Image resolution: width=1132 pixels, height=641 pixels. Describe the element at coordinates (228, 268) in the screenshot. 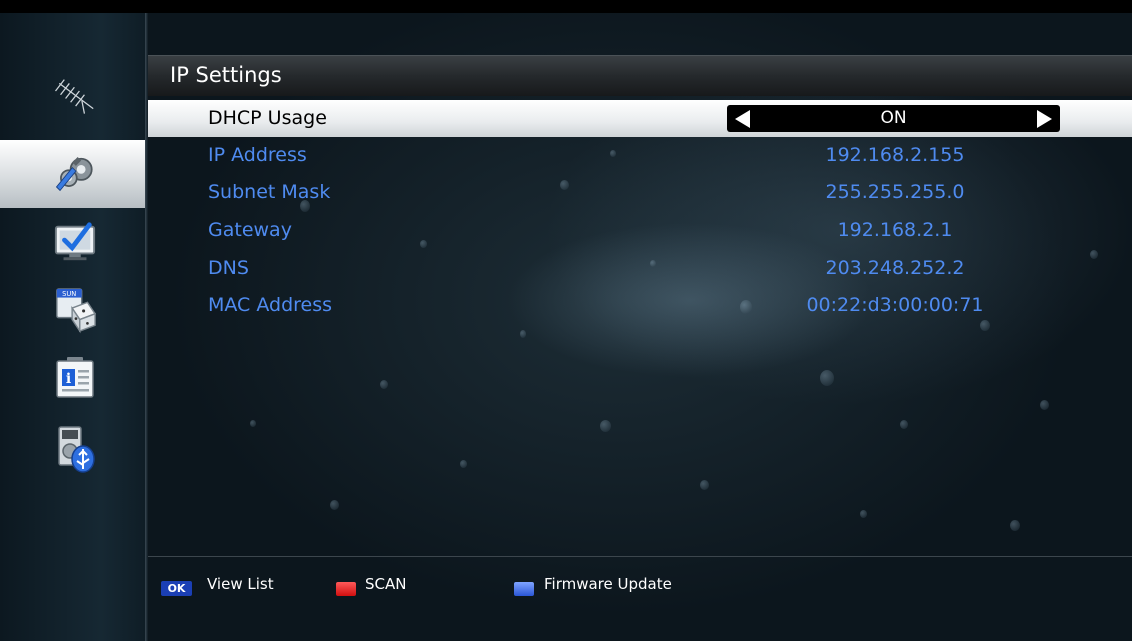

I see `dns-label: DNS` at that location.